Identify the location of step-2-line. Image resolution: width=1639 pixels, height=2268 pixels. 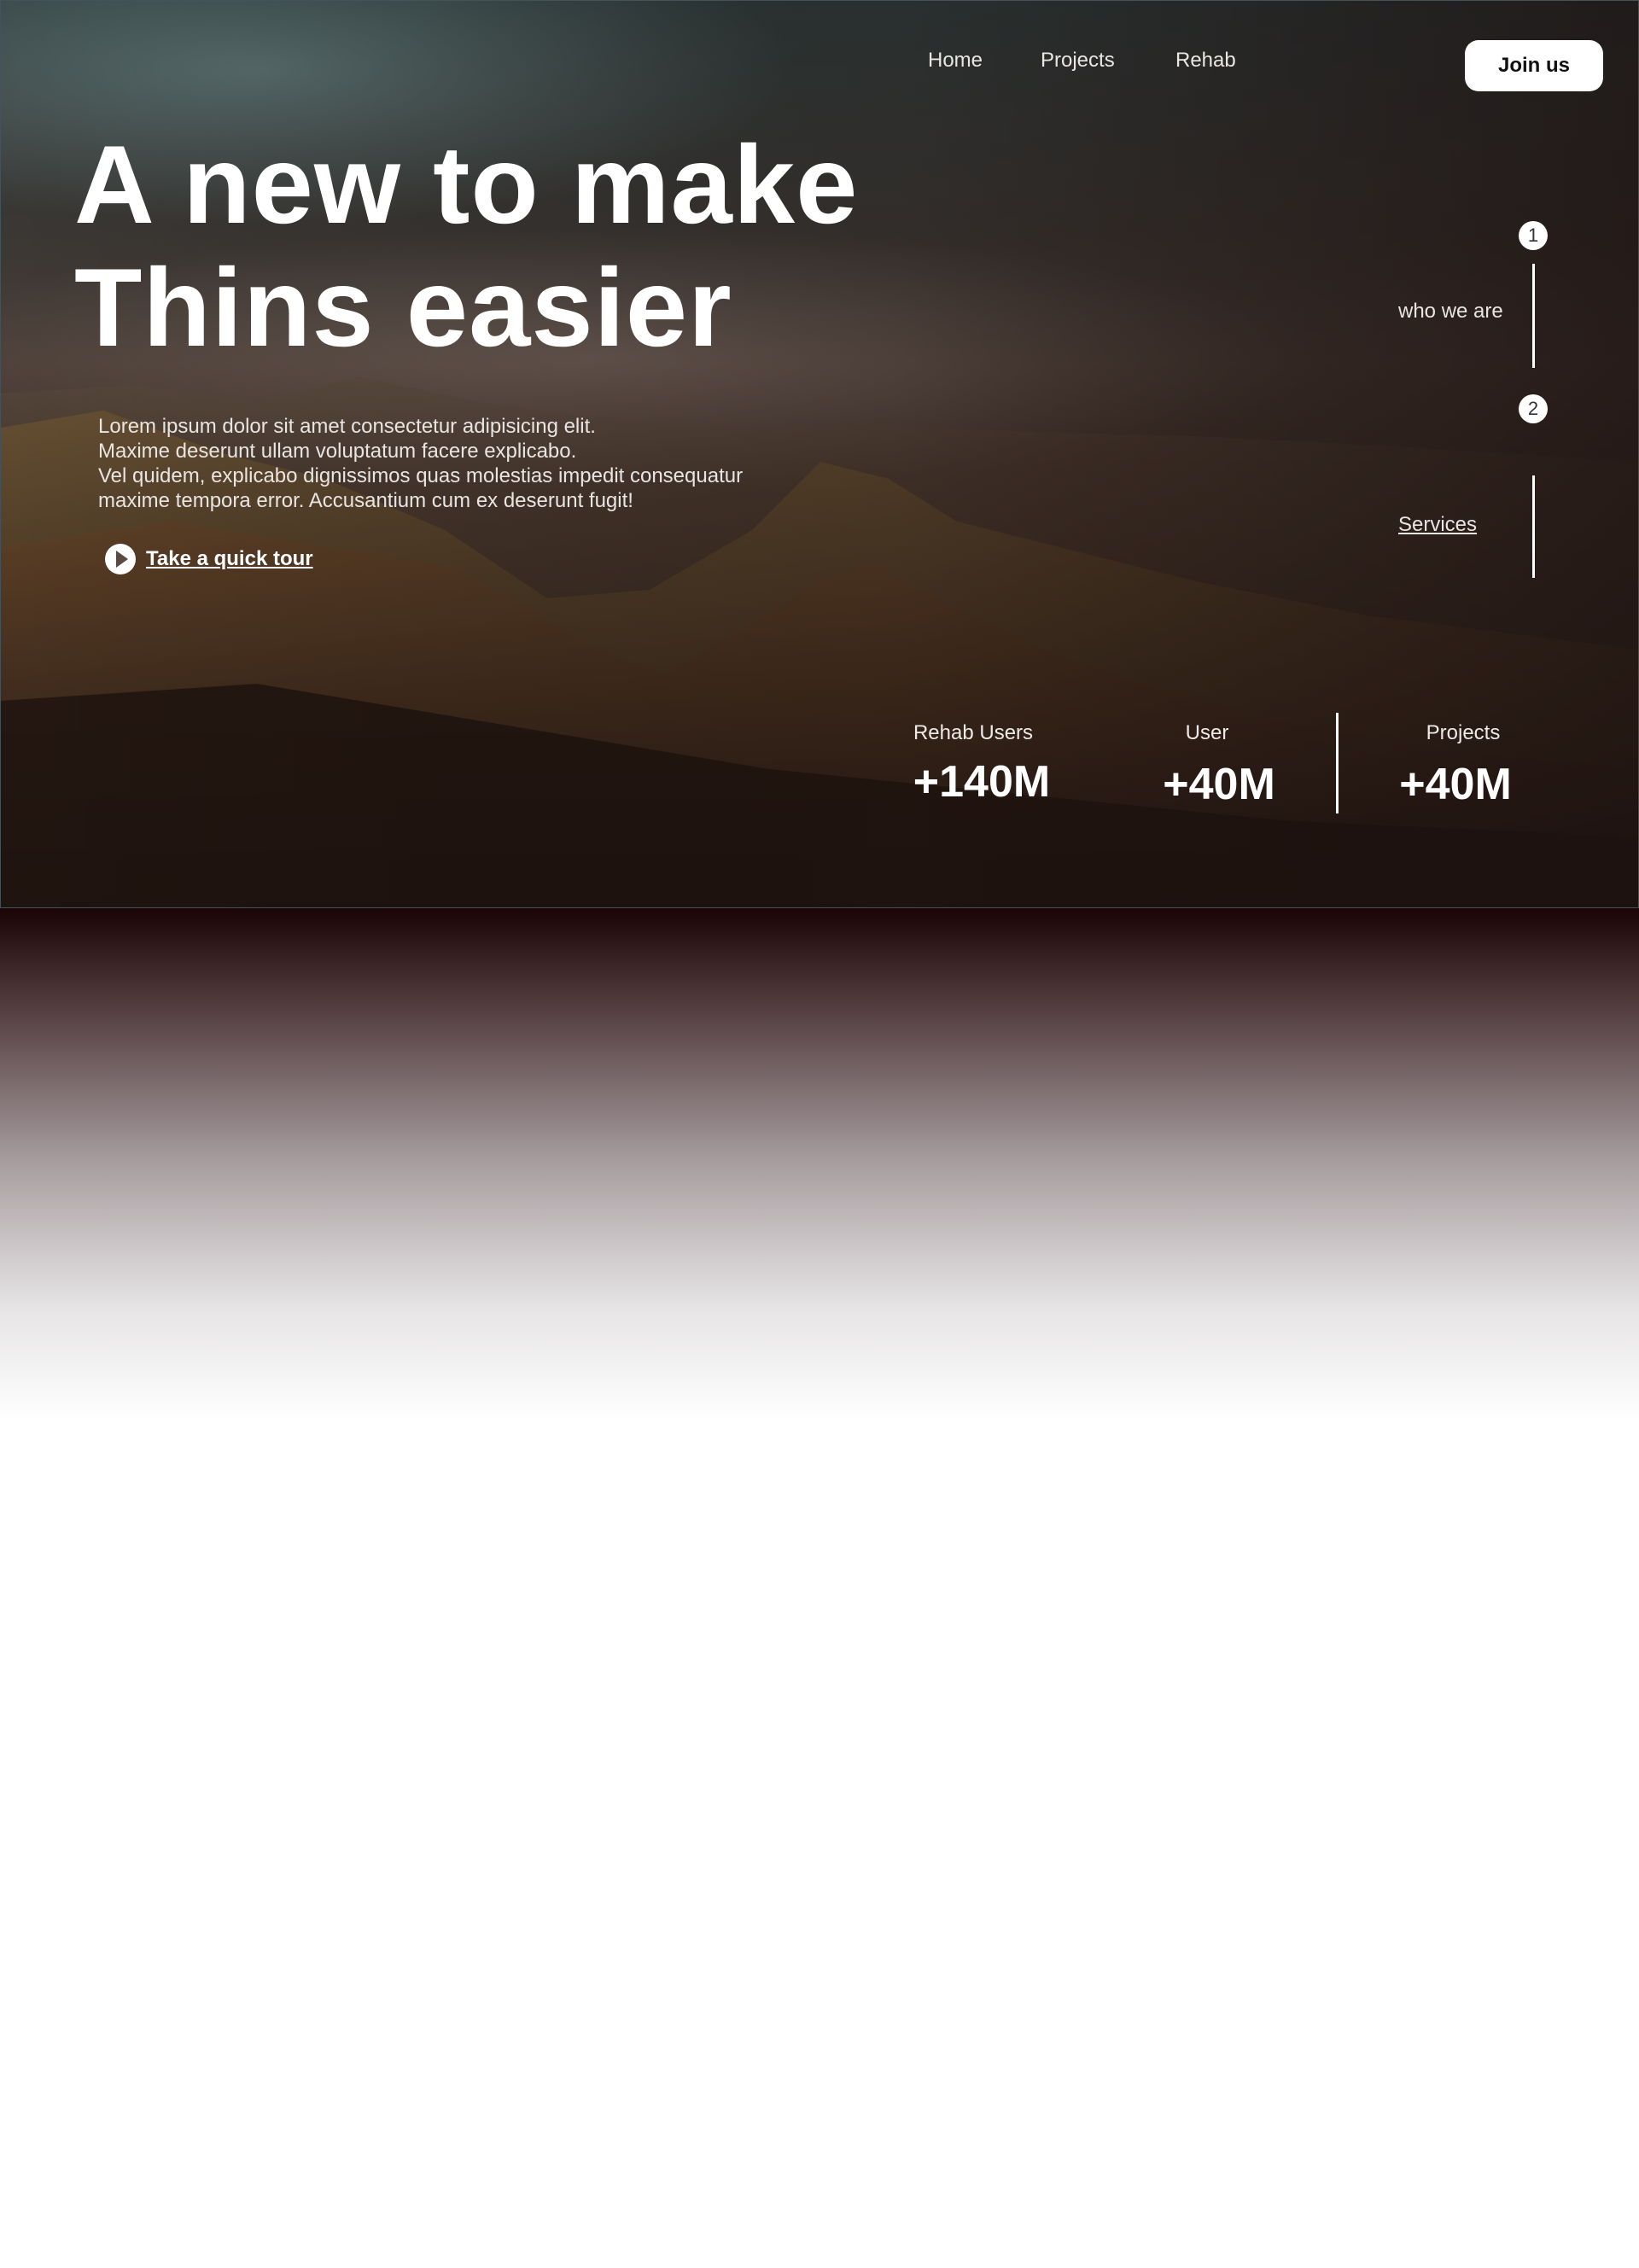
(1533, 526).